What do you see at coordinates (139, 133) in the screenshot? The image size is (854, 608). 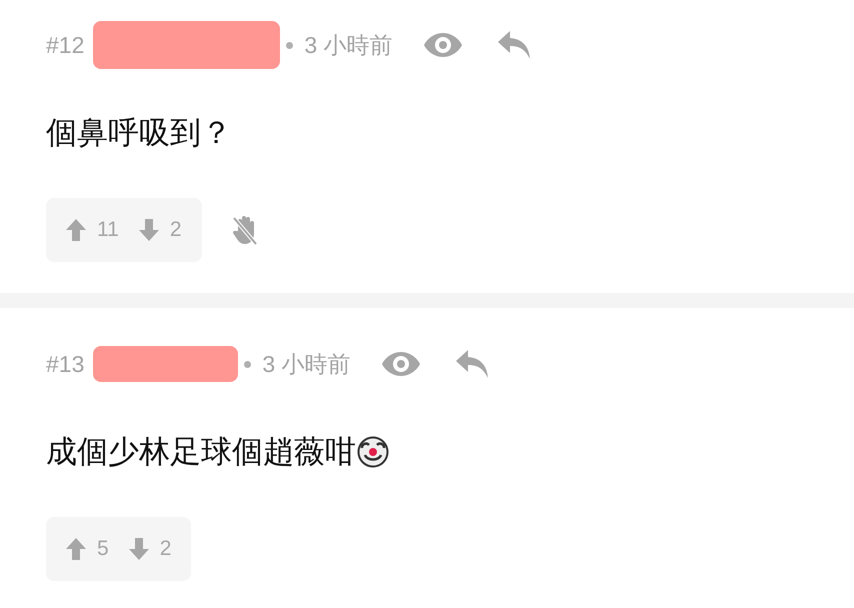 I see `post-text: 個鼻呼吸到？` at bounding box center [139, 133].